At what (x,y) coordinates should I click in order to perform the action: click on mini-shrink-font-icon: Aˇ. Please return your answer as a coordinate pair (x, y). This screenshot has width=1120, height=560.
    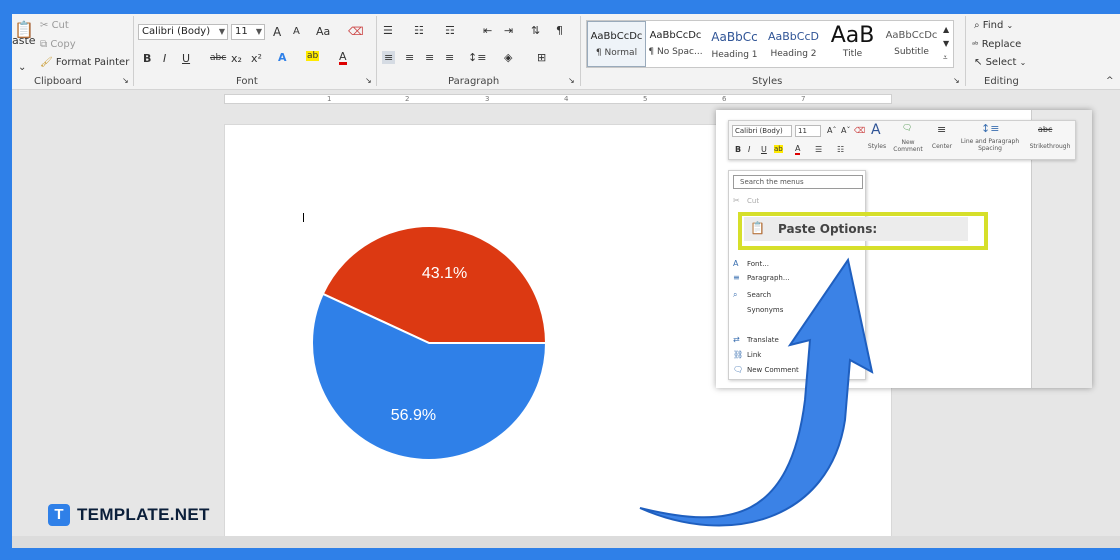
    Looking at the image, I should click on (845, 130).